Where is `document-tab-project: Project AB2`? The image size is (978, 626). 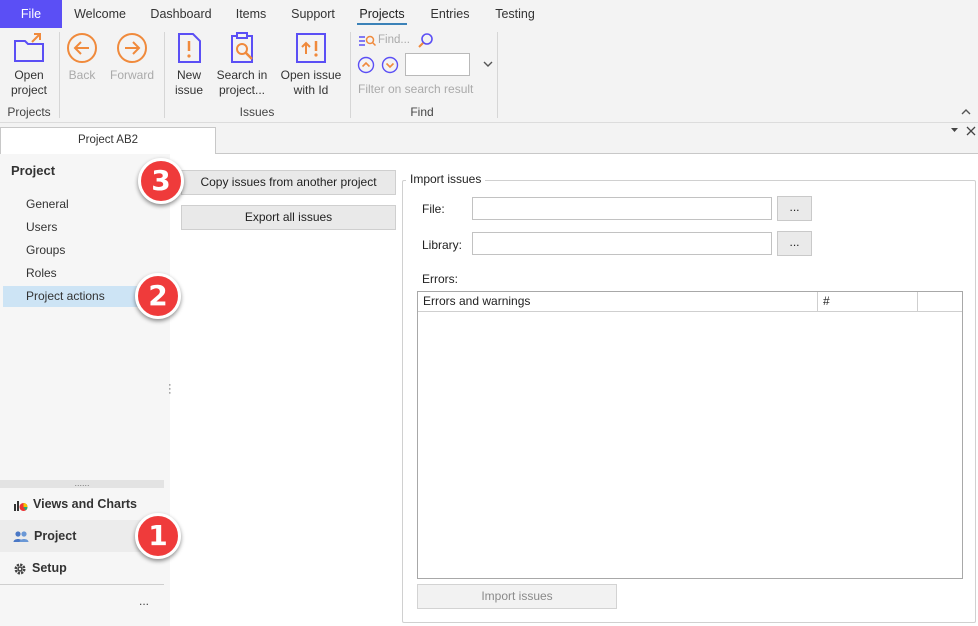
document-tab-project: Project AB2 is located at coordinates (108, 140).